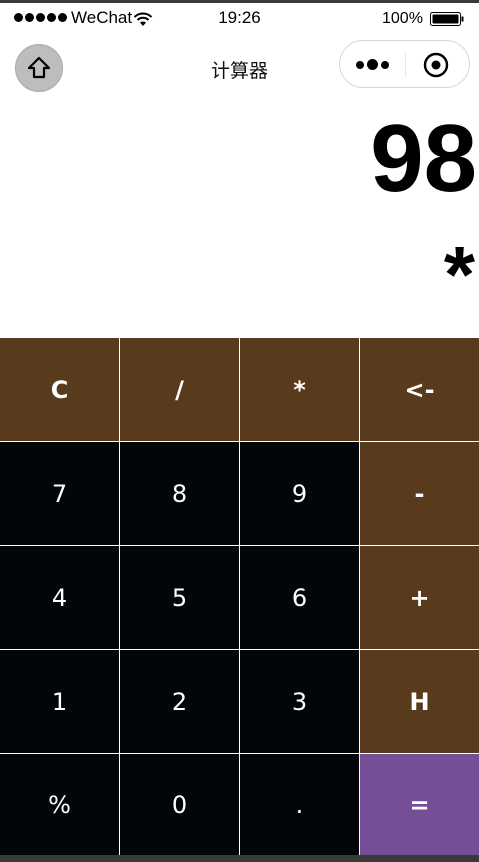 Image resolution: width=479 pixels, height=862 pixels. Describe the element at coordinates (179, 597) in the screenshot. I see `key-9: 5` at that location.